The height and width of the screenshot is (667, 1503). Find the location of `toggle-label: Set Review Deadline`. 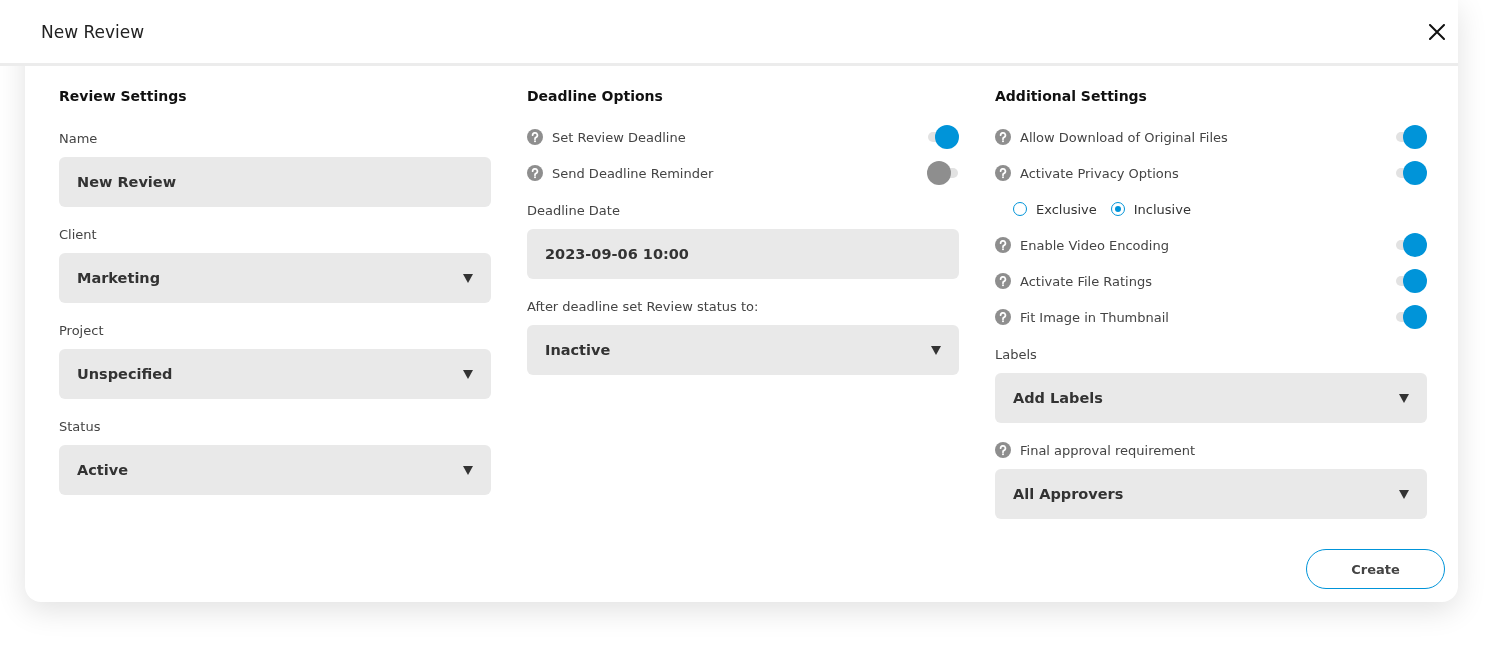

toggle-label: Set Review Deadline is located at coordinates (619, 137).